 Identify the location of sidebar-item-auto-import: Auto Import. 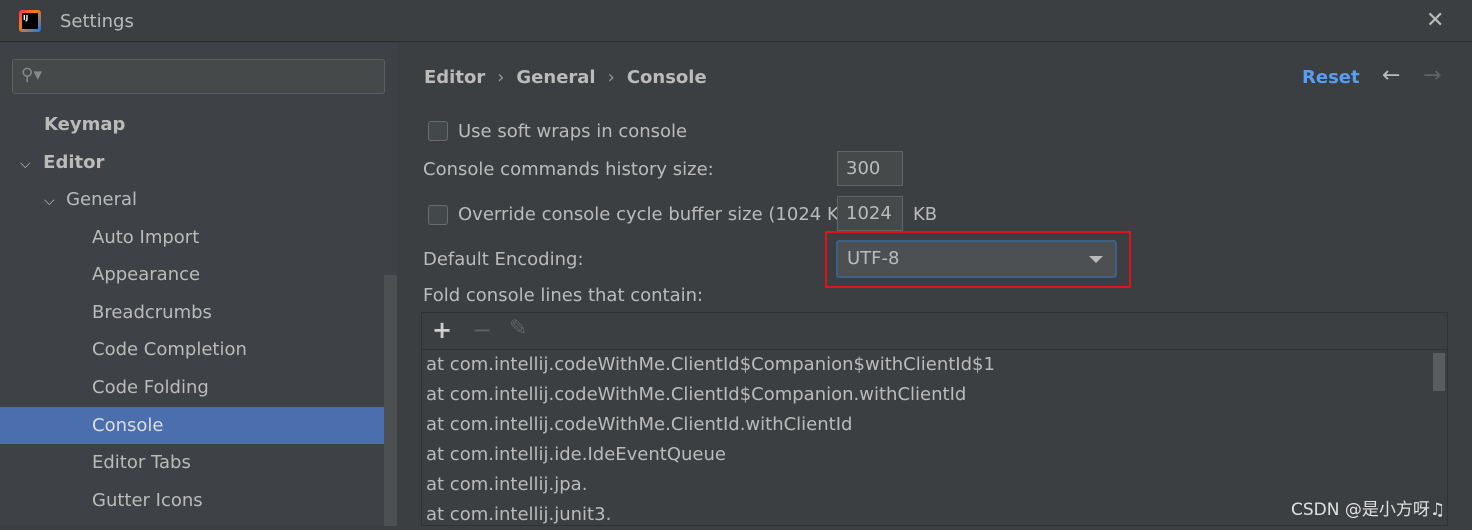
(191, 237).